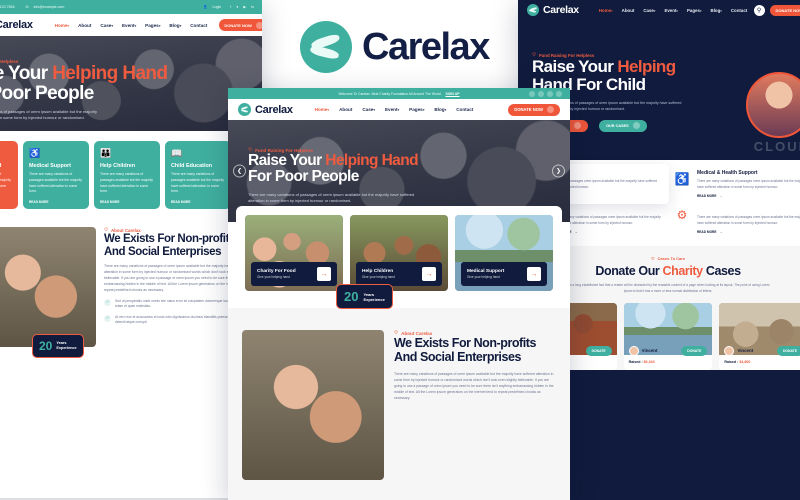  Describe the element at coordinates (623, 125) in the screenshot. I see `hero-our-cases-button: OUR CASES` at that location.